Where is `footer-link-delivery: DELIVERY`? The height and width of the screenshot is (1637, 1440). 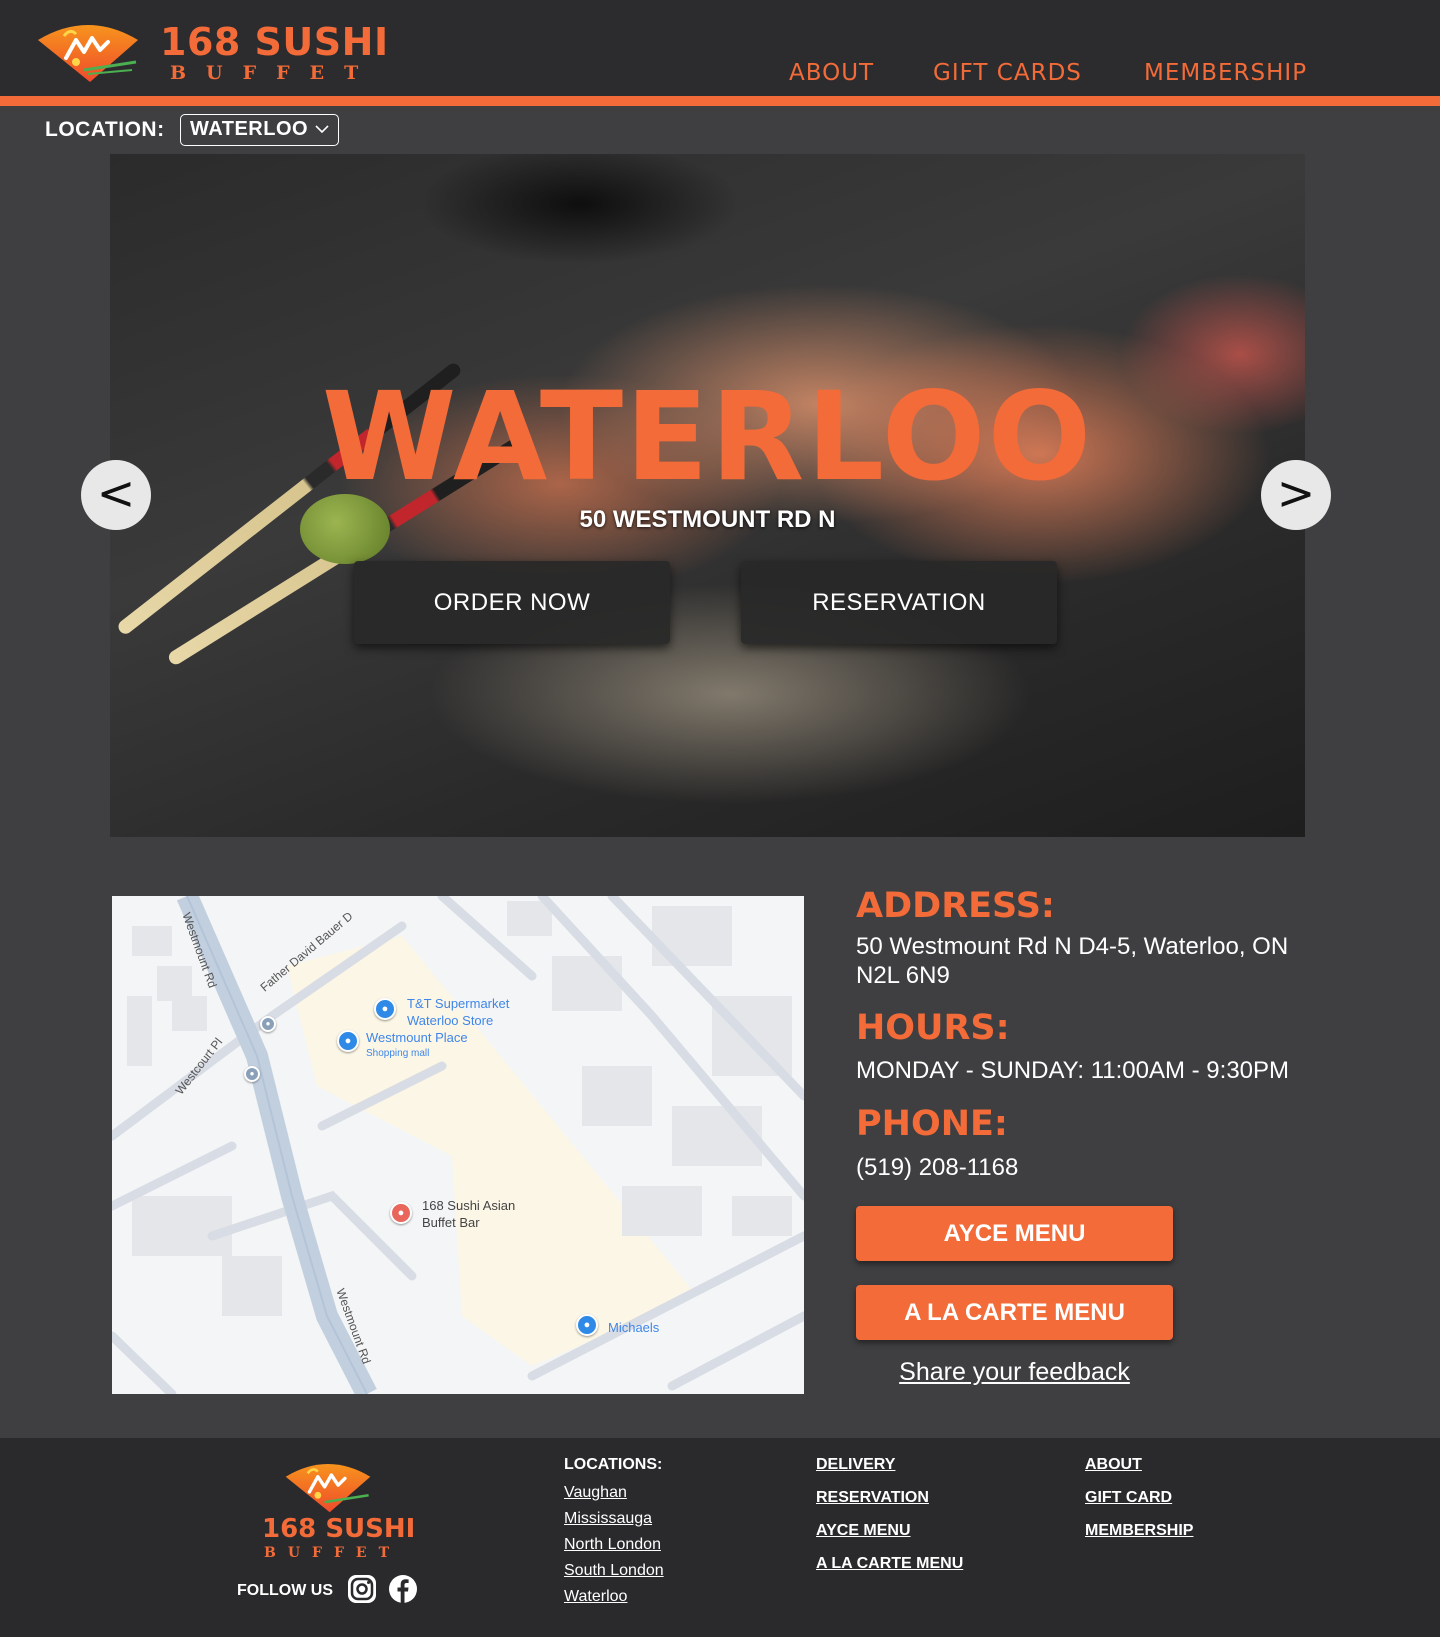
footer-link-delivery: DELIVERY is located at coordinates (855, 1465).